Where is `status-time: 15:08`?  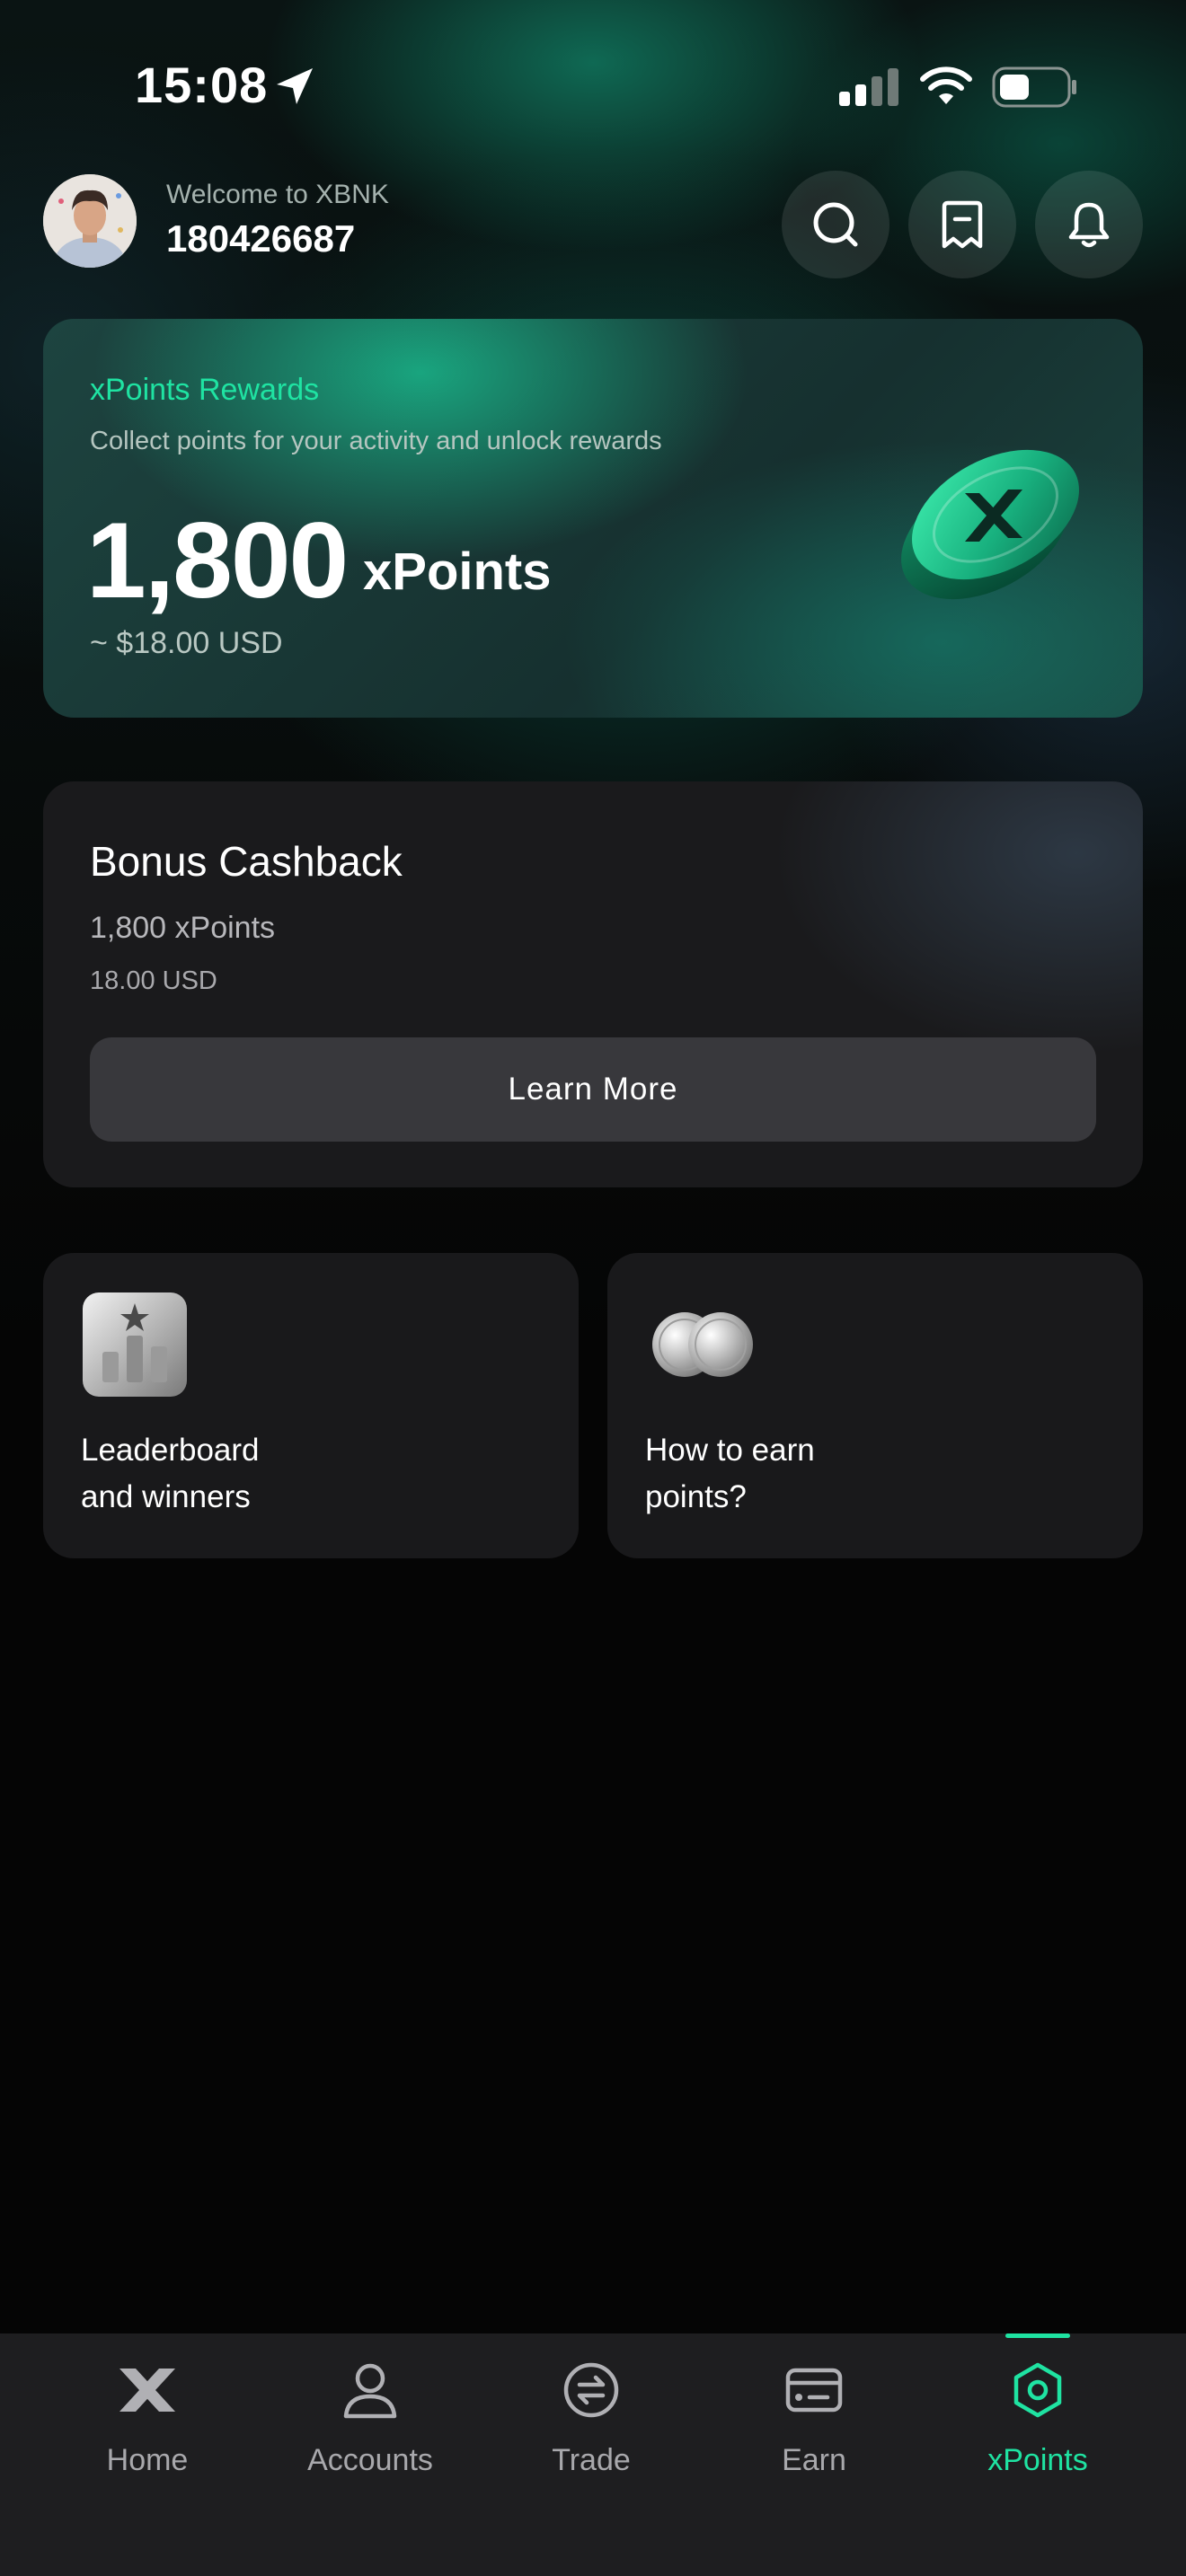
status-time: 15:08 is located at coordinates (202, 85).